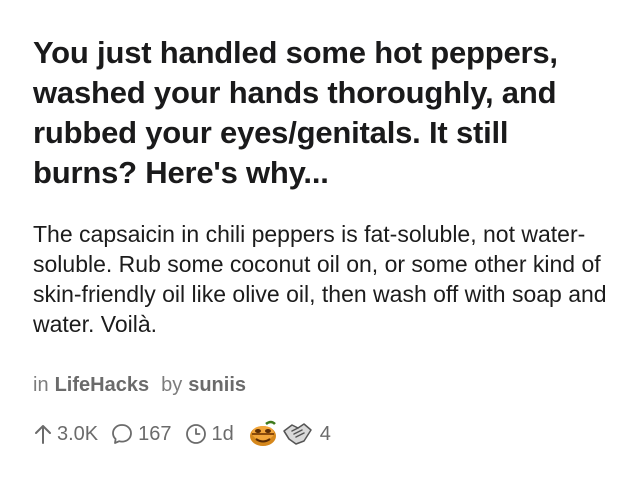 This screenshot has width=640, height=482. I want to click on post-meta: in LifeHacks by suniis, so click(139, 385).